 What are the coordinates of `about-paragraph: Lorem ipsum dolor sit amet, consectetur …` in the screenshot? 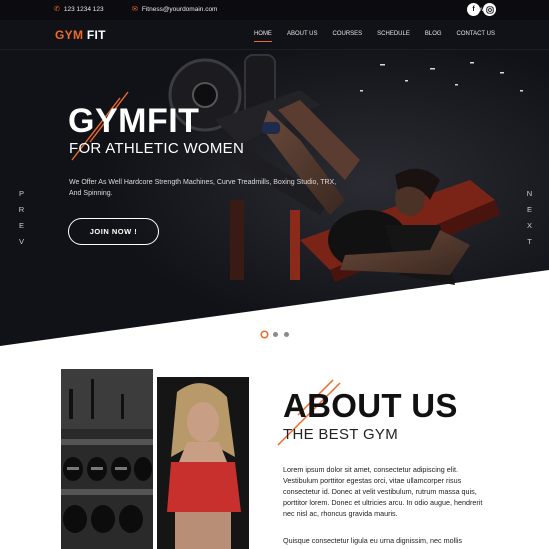 It's located at (383, 491).